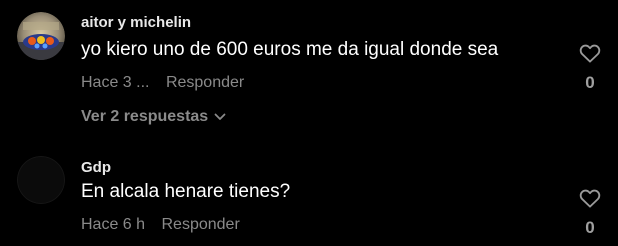 This screenshot has width=618, height=246. What do you see at coordinates (96, 167) in the screenshot?
I see `comment-username: Gdp` at bounding box center [96, 167].